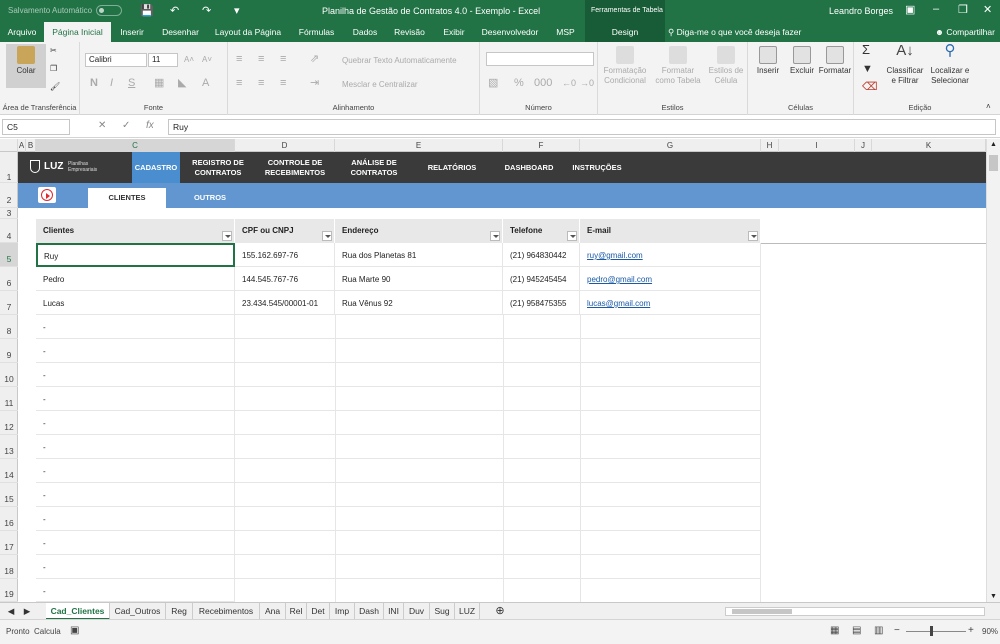 The width and height of the screenshot is (1000, 644). I want to click on email-link: lucas@gmail.com, so click(670, 303).